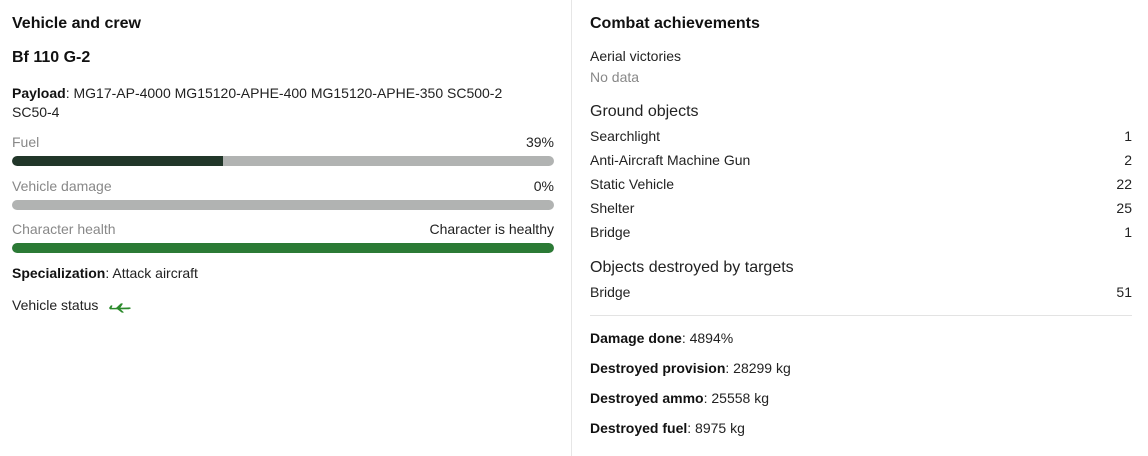  Describe the element at coordinates (1124, 292) in the screenshot. I see `list-item-count: 51` at that location.